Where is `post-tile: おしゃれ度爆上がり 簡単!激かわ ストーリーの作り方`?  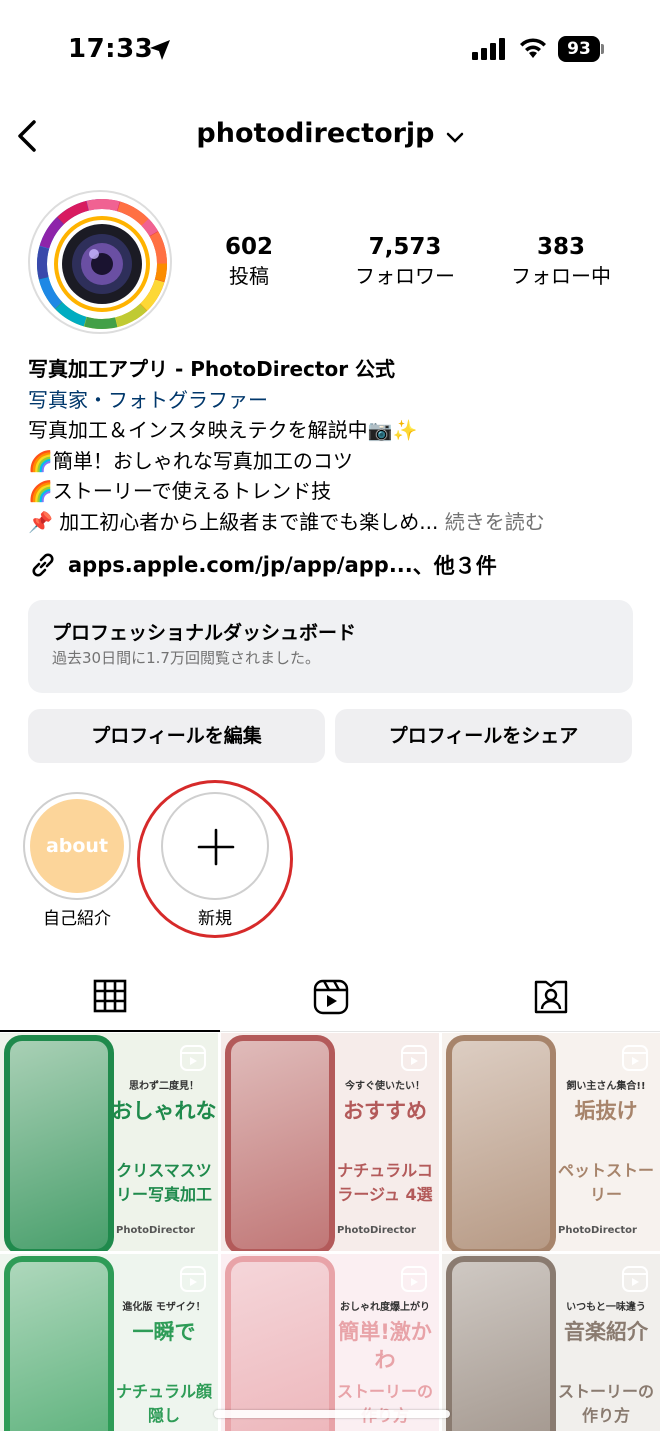 post-tile: おしゃれ度爆上がり 簡単!激かわ ストーリーの作り方 is located at coordinates (330, 1342).